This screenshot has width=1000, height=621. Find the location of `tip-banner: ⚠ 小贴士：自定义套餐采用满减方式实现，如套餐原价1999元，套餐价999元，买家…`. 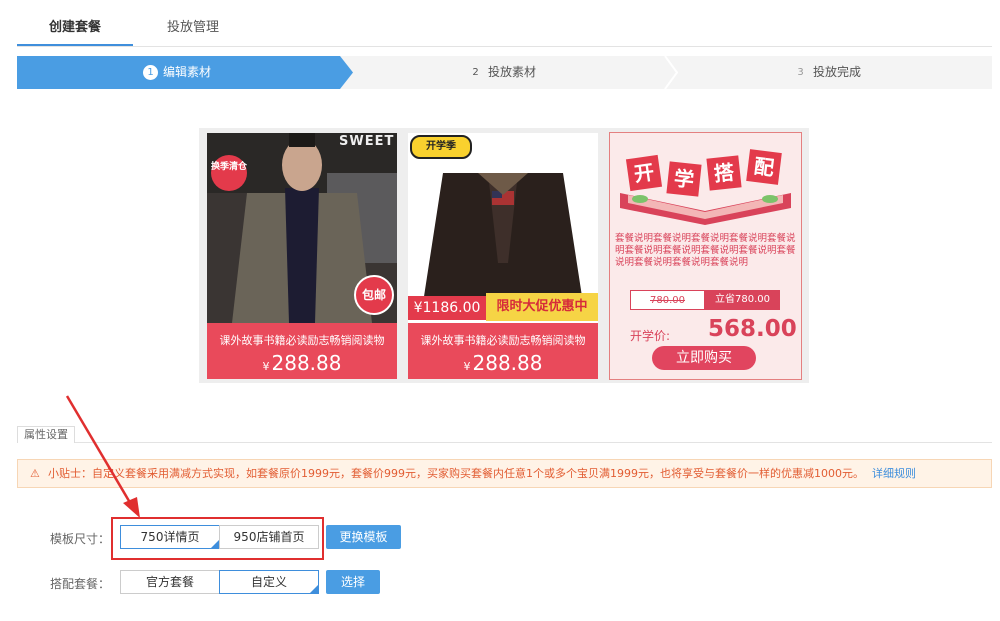

tip-banner: ⚠ 小贴士：自定义套餐采用满减方式实现，如套餐原价1999元，套餐价999元，买家… is located at coordinates (504, 473).